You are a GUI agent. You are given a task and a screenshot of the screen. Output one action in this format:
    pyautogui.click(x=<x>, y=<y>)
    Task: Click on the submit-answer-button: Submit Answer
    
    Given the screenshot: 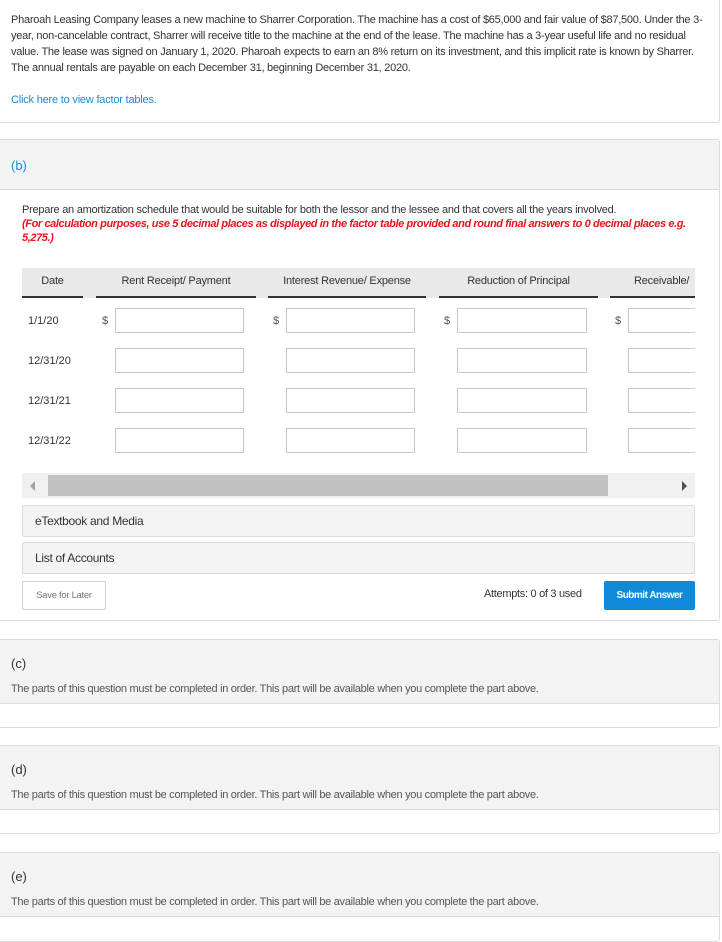 What is the action you would take?
    pyautogui.click(x=649, y=595)
    